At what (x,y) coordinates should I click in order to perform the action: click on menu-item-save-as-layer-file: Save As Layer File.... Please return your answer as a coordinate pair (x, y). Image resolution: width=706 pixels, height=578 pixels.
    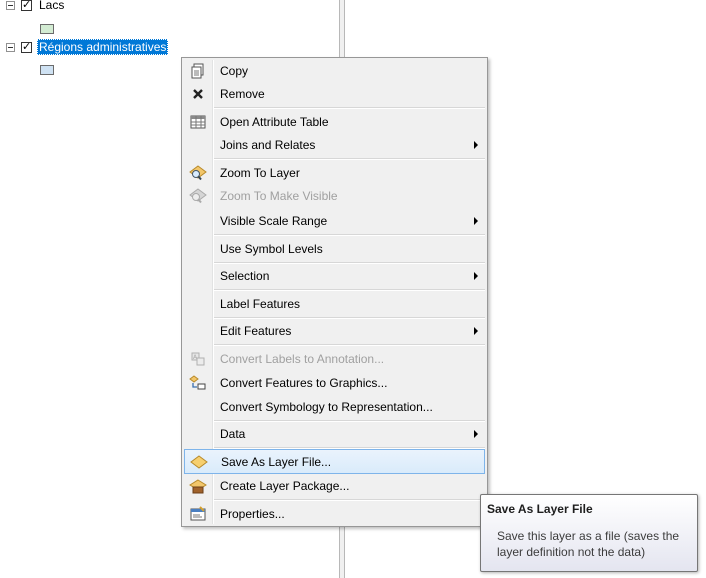
    Looking at the image, I should click on (334, 461).